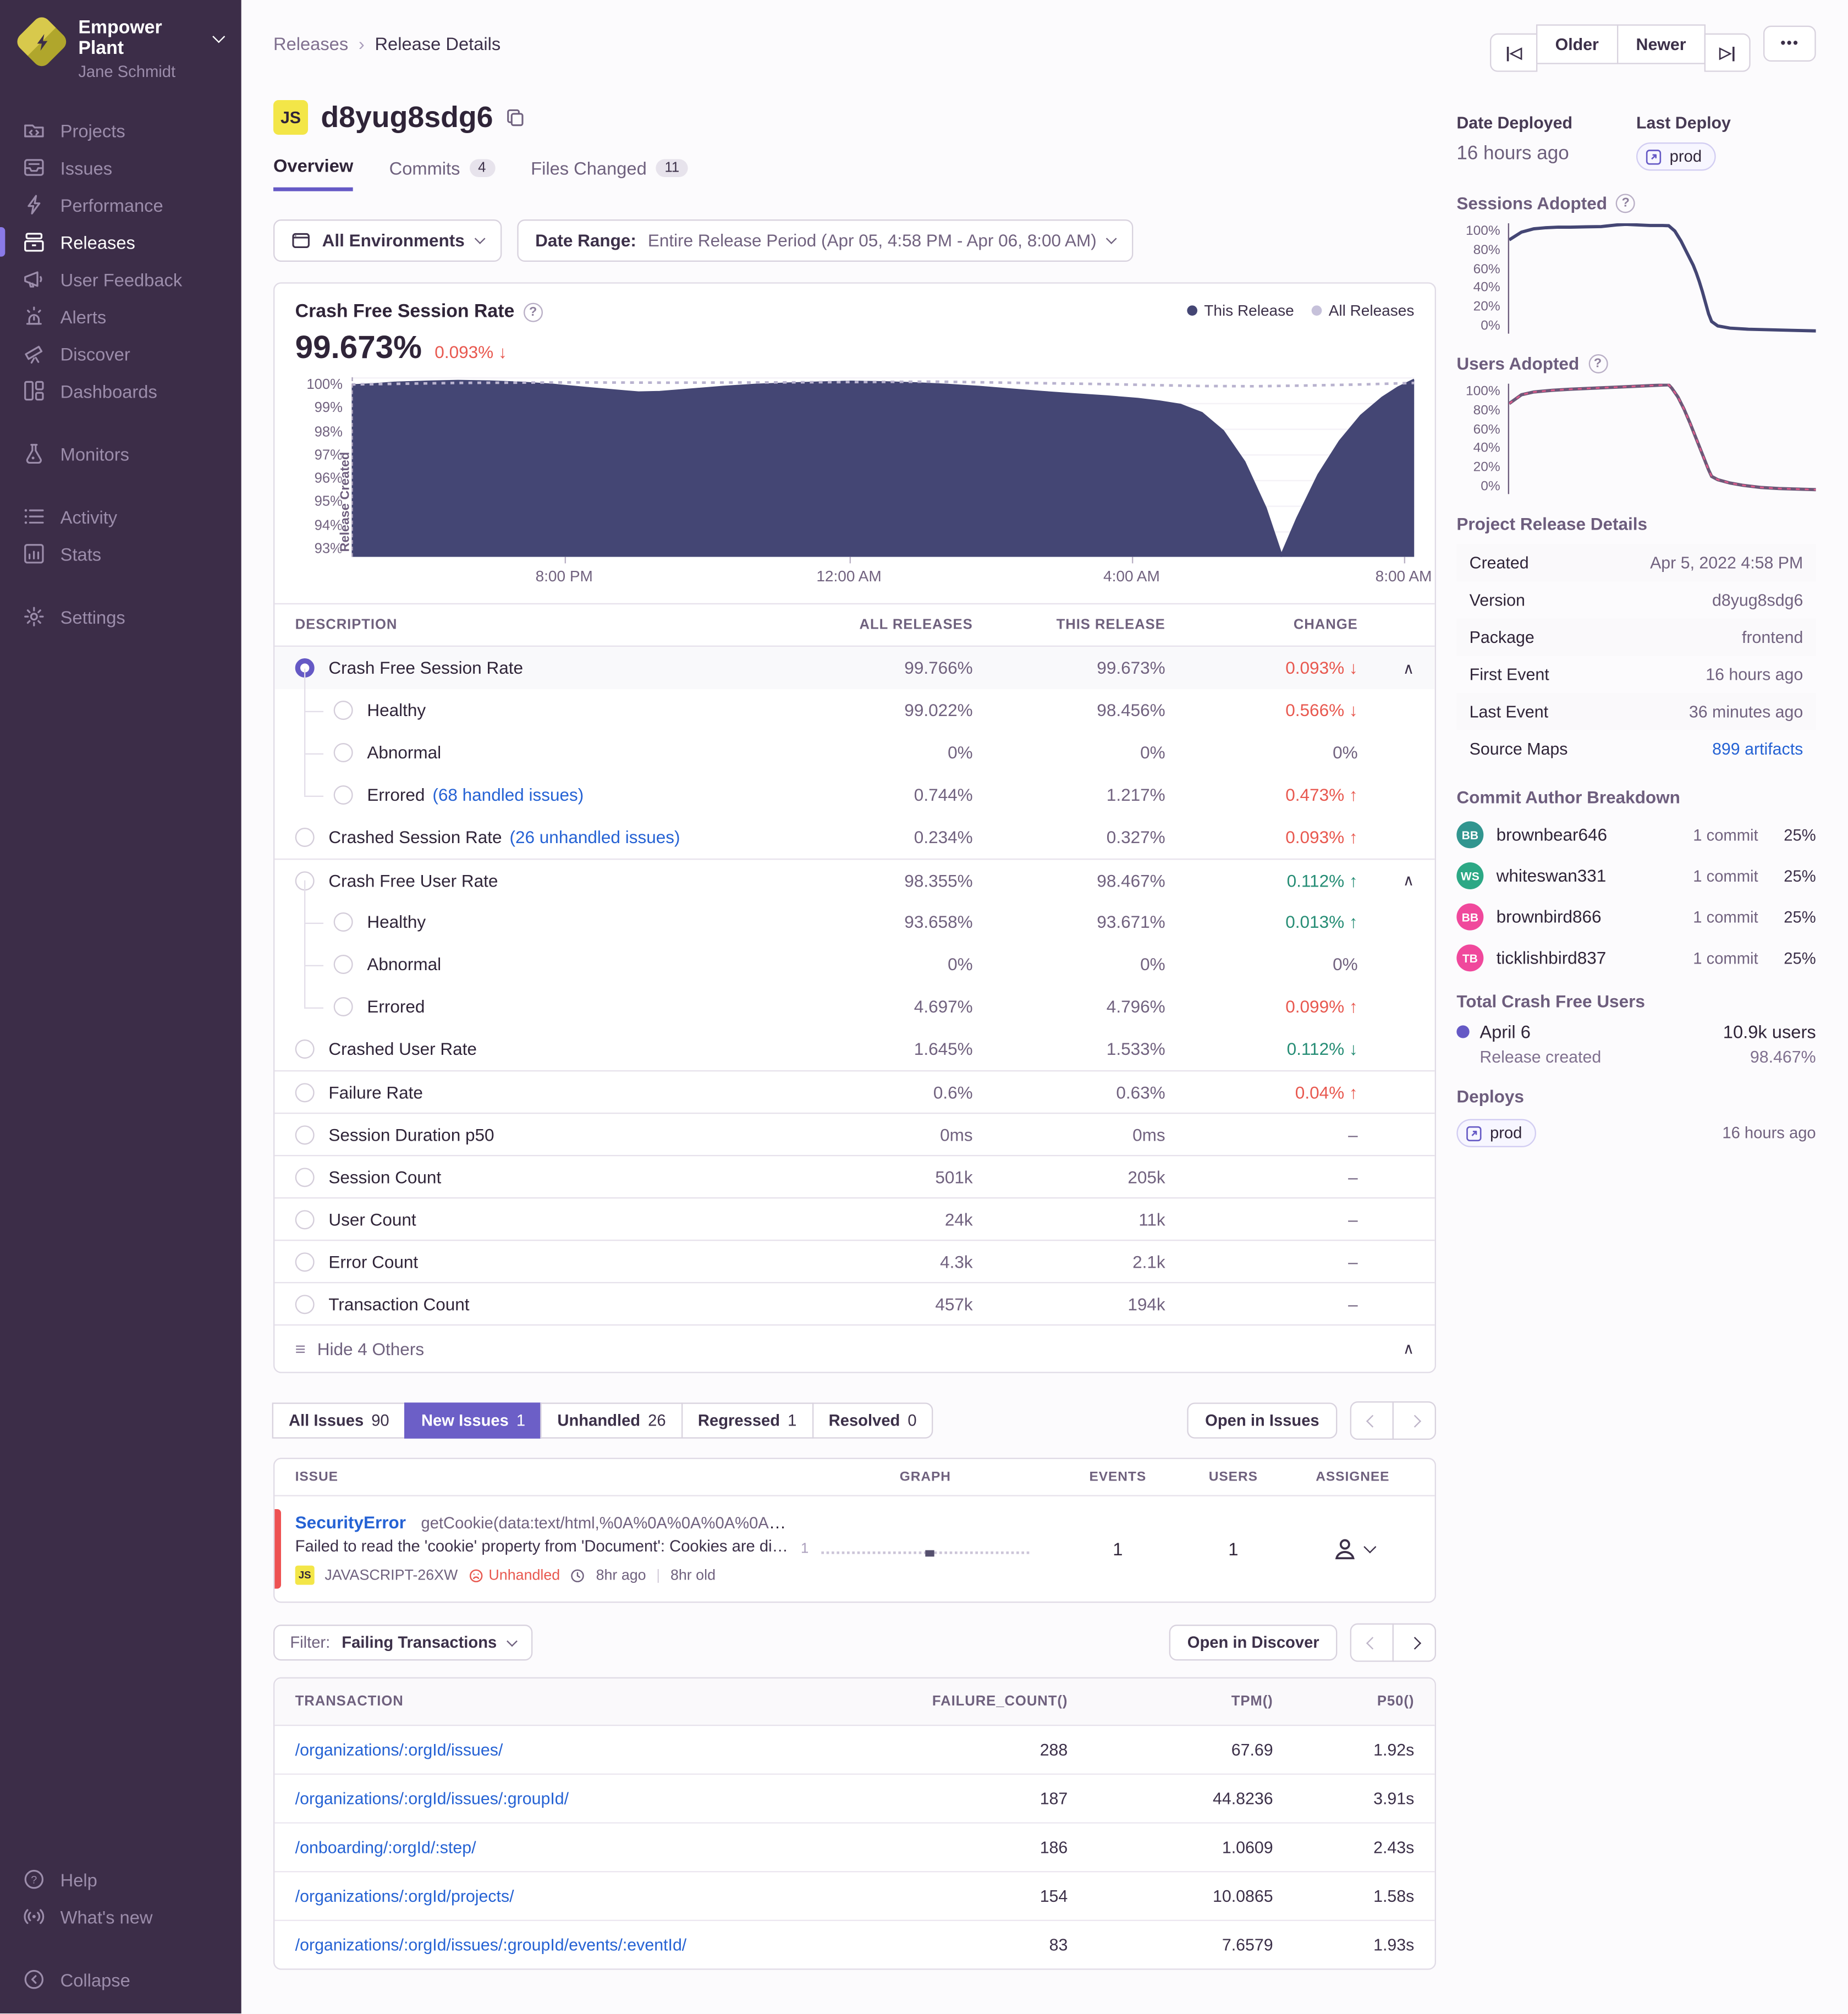 The image size is (1848, 2014). I want to click on metric-row: Errored 4.697% 4.796% 0.099% ↑ ∧, so click(854, 996).